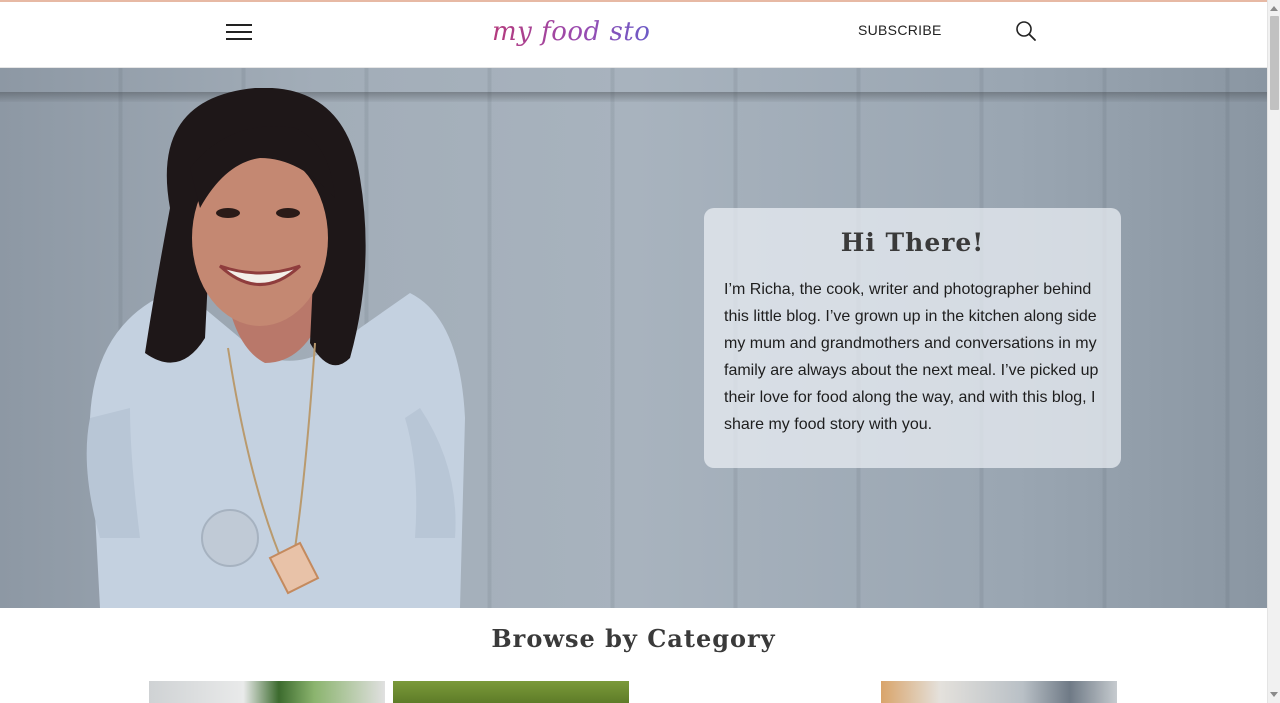  I want to click on scroll-down-arrow-icon, so click(1274, 694).